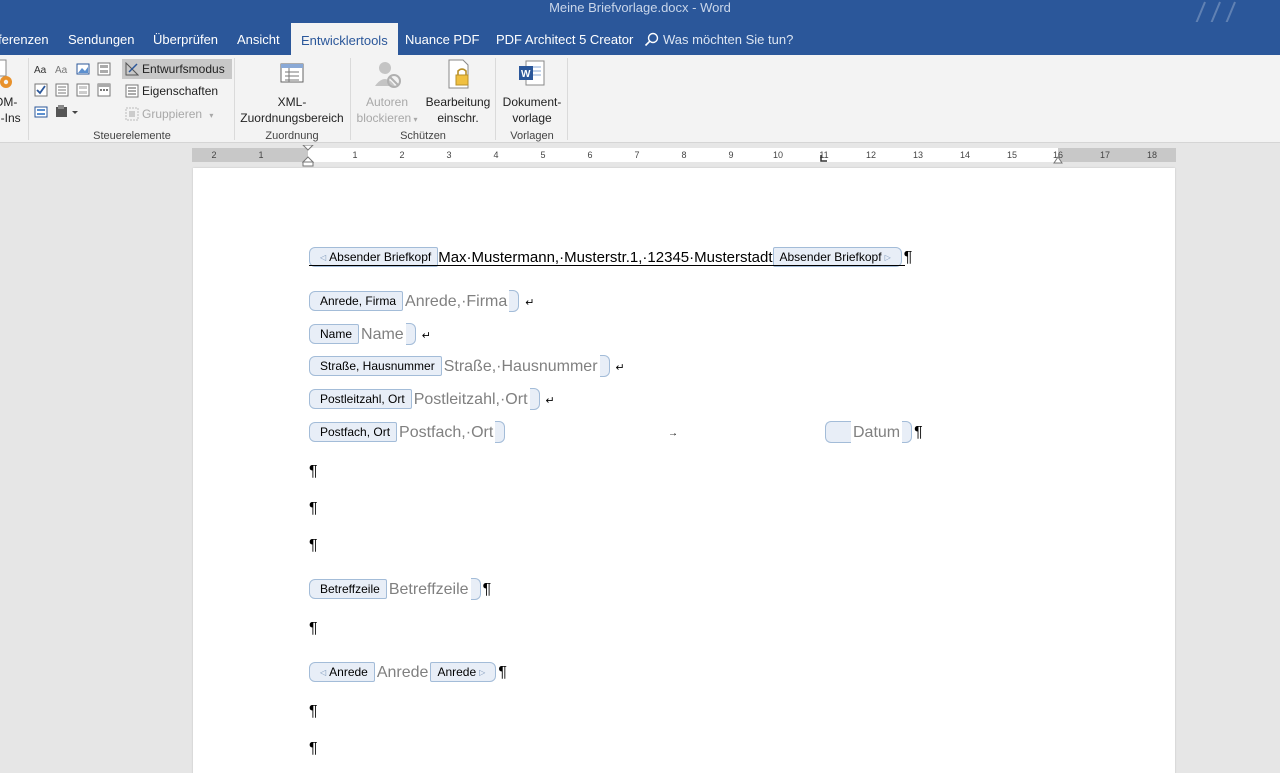  I want to click on checkbox-control-icon, so click(41, 90).